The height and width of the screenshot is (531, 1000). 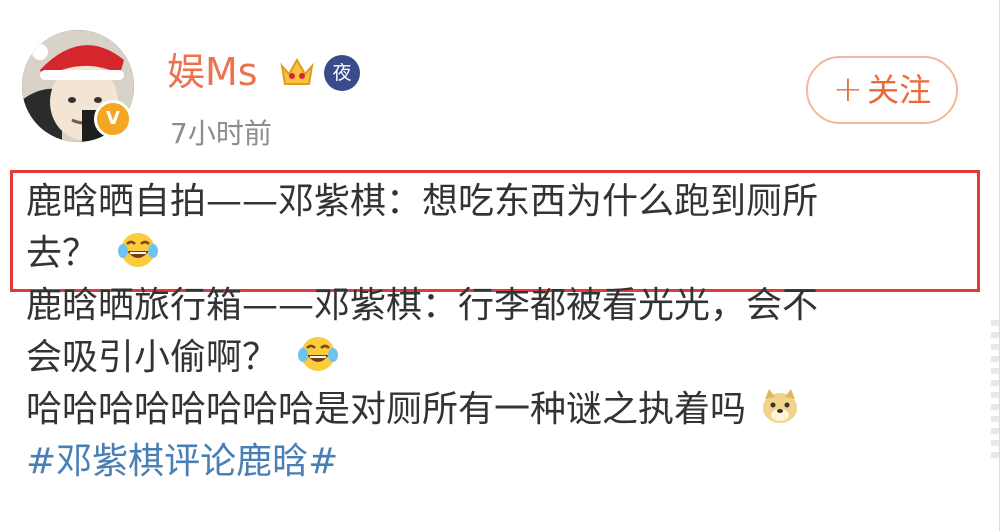 I want to click on crown-badge-icon, so click(x=297, y=73).